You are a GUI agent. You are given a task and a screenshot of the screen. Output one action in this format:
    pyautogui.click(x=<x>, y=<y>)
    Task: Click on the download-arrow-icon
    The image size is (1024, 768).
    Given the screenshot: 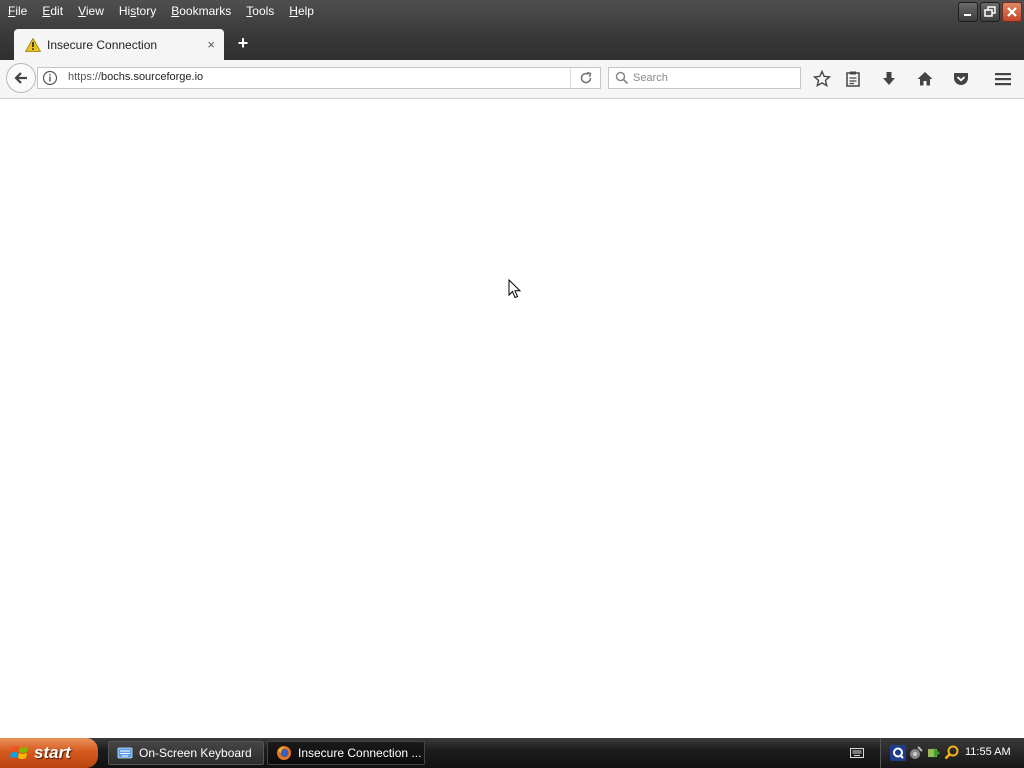 What is the action you would take?
    pyautogui.click(x=889, y=78)
    